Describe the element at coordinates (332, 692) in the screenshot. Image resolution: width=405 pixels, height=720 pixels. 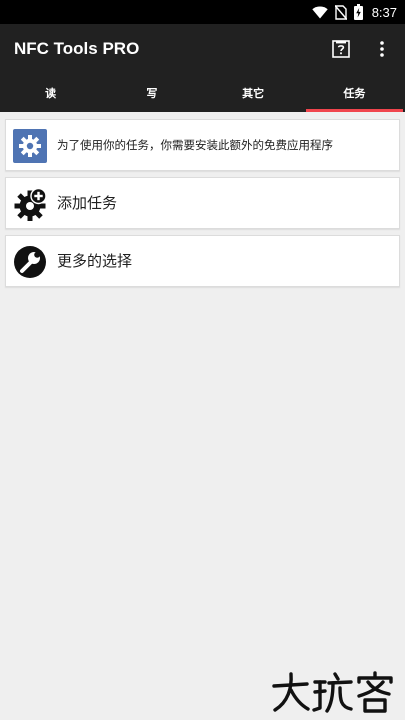
I see `watermark-logo` at that location.